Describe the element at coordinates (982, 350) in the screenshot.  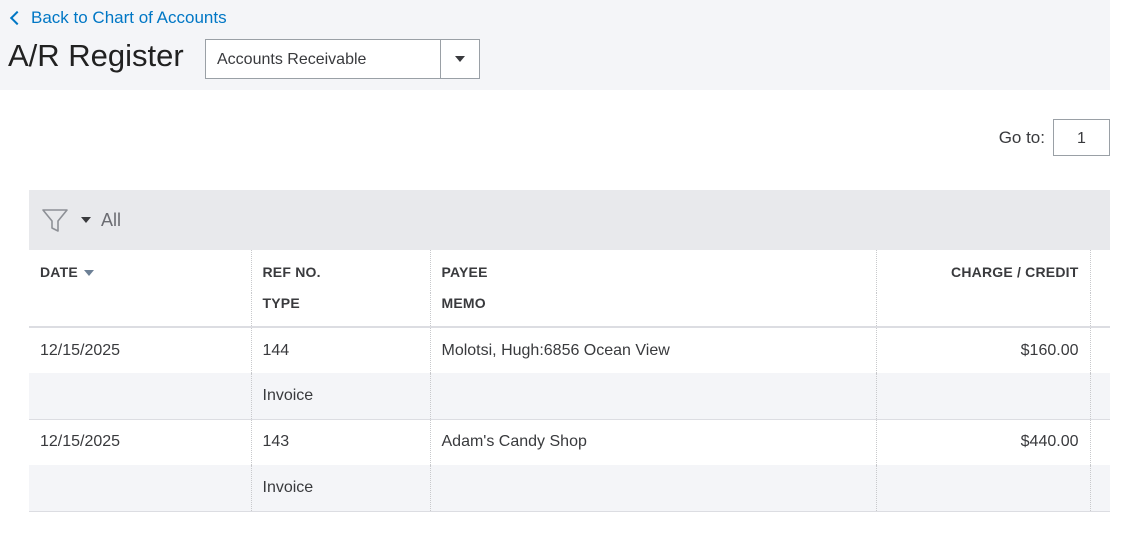
I see `row-charge: $160.00` at that location.